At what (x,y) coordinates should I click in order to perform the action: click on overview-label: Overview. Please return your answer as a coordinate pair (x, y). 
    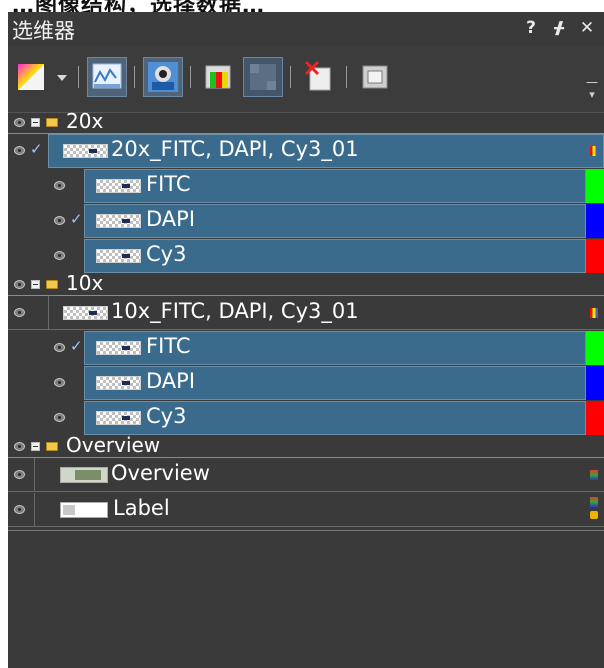
    Looking at the image, I should click on (160, 473).